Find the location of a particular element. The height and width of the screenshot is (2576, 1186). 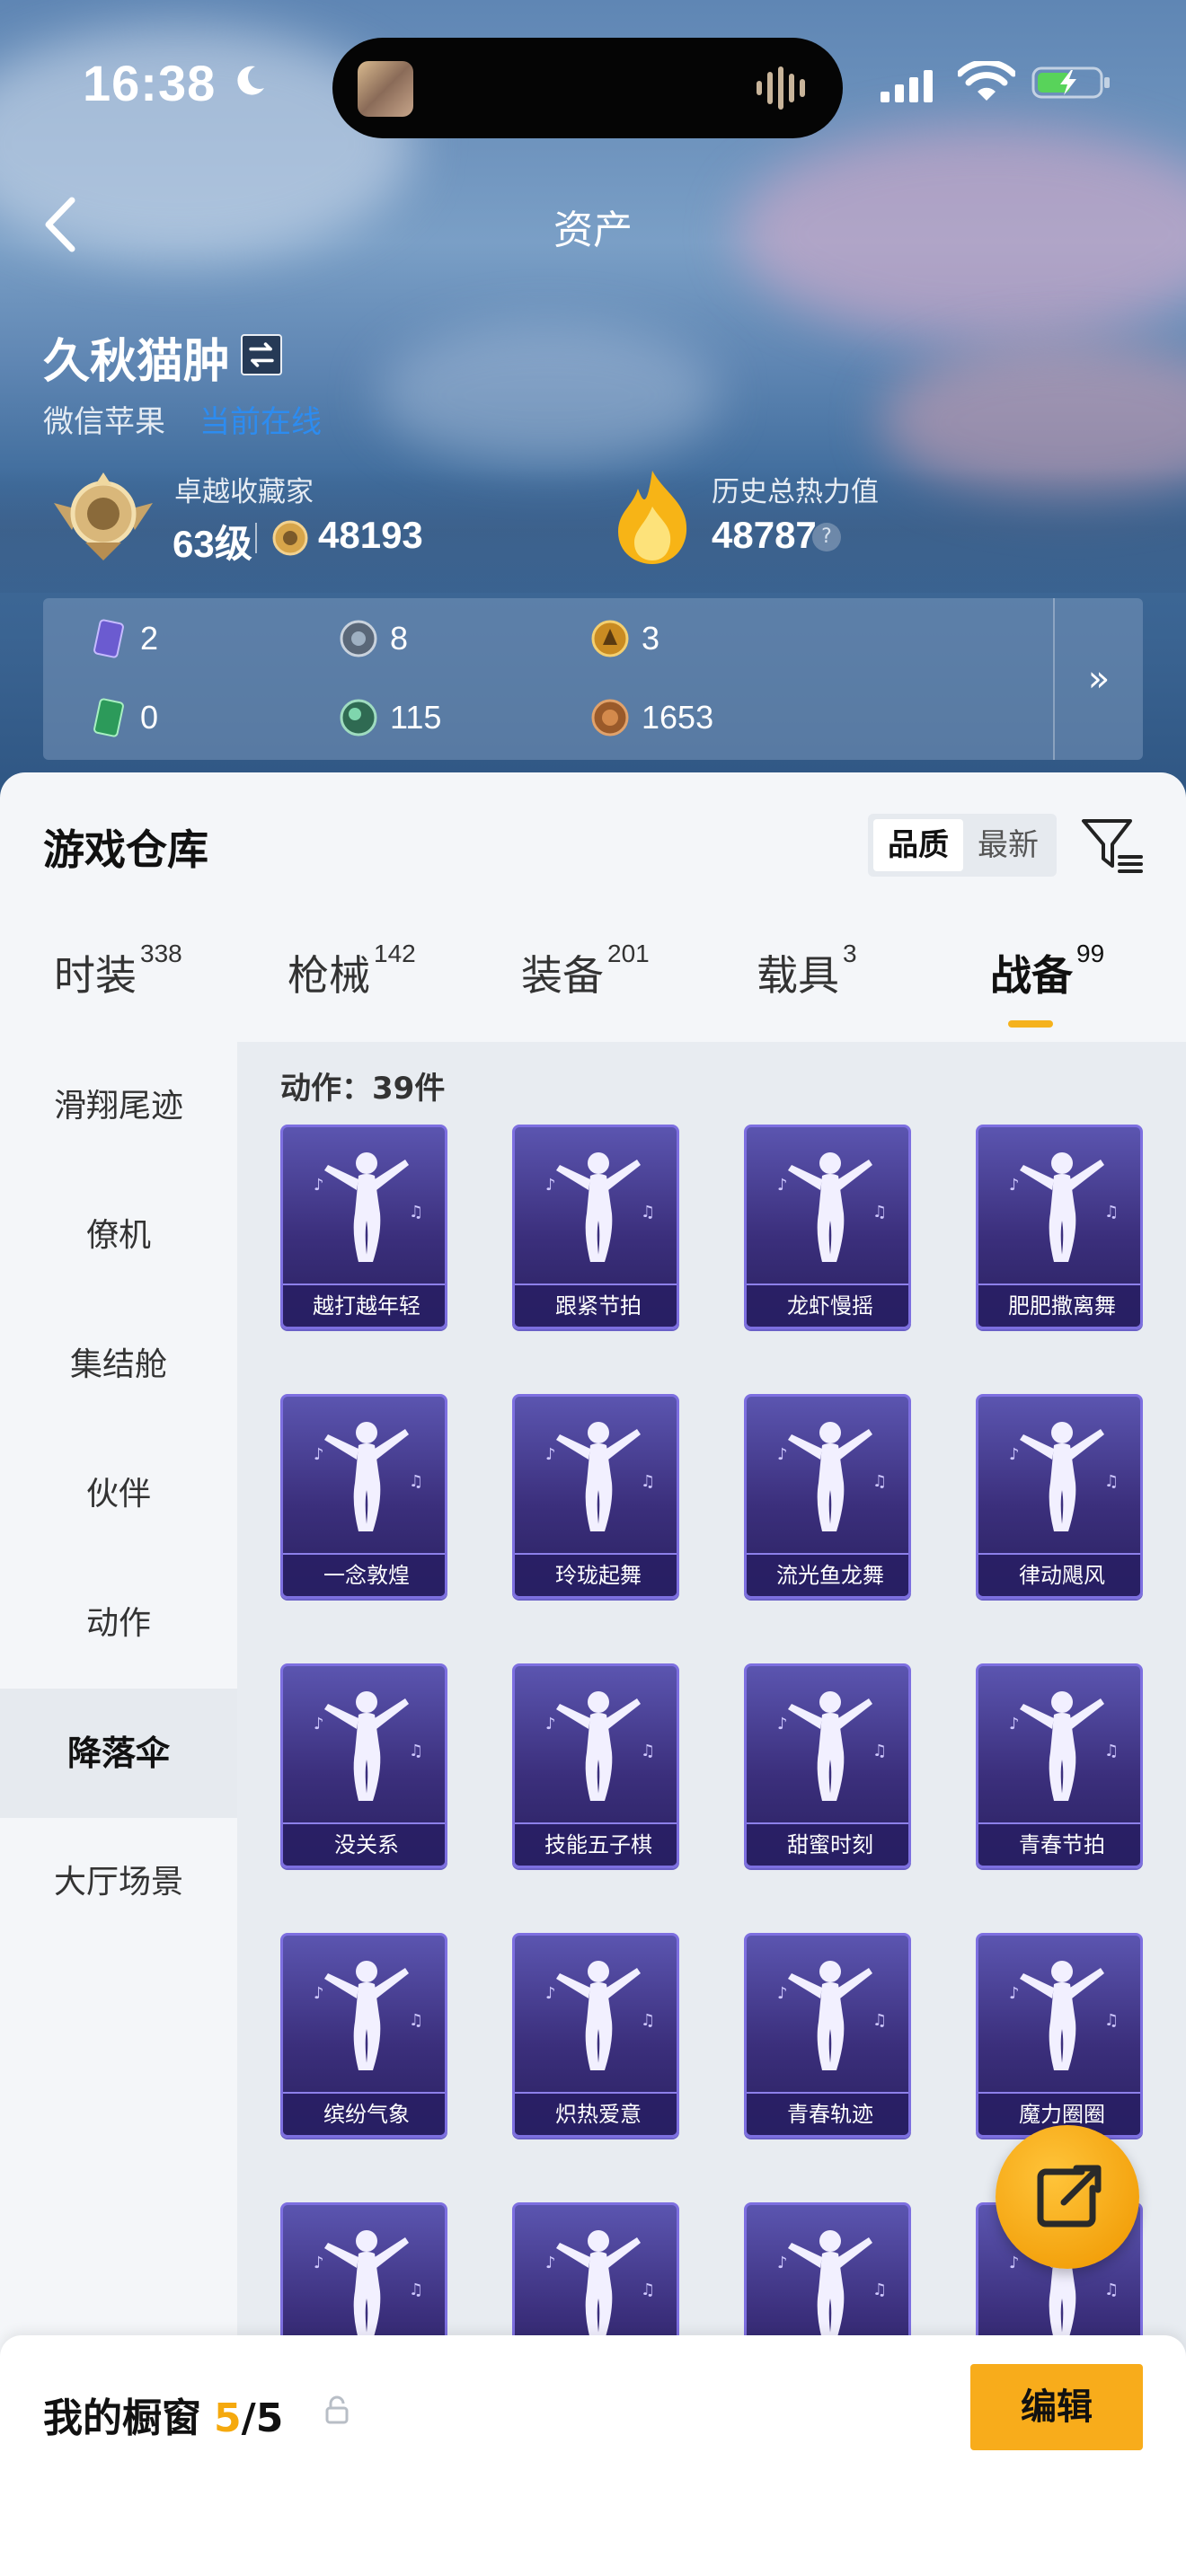

filter-icon is located at coordinates (1111, 845).